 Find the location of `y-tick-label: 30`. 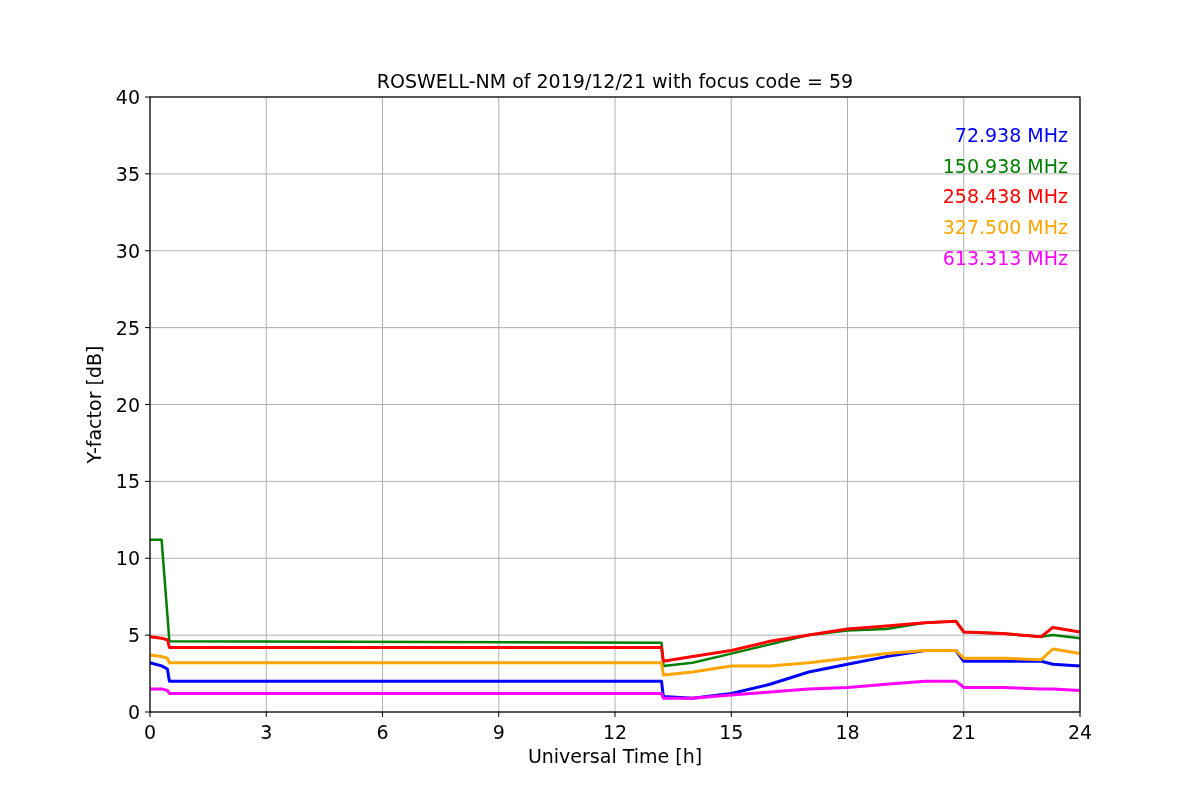

y-tick-label: 30 is located at coordinates (127, 250).